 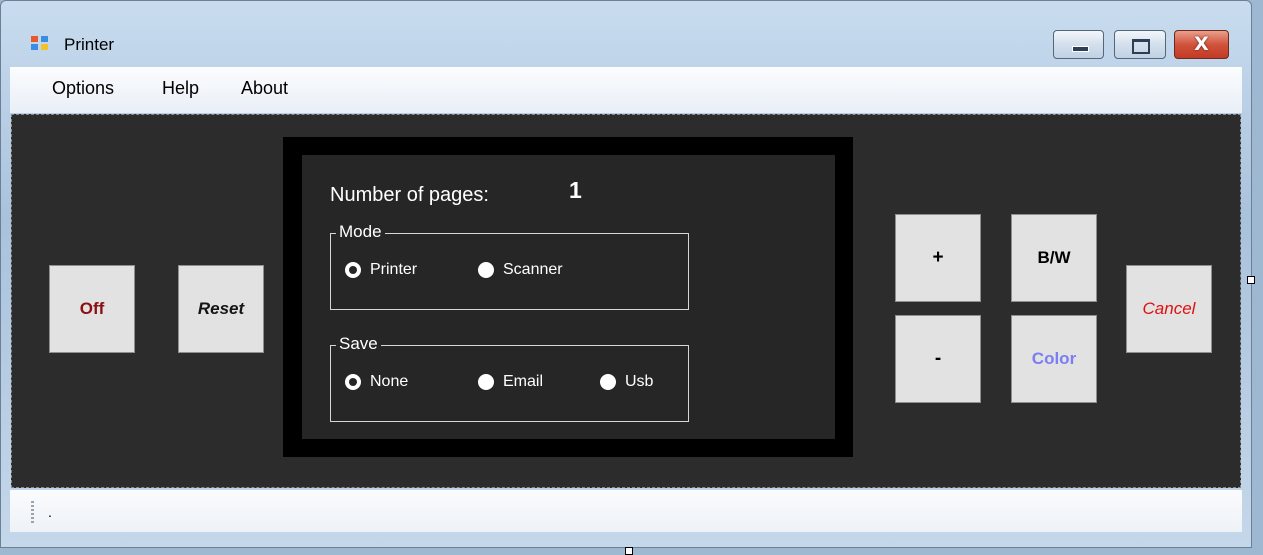 I want to click on reset-button: Reset, so click(x=221, y=309).